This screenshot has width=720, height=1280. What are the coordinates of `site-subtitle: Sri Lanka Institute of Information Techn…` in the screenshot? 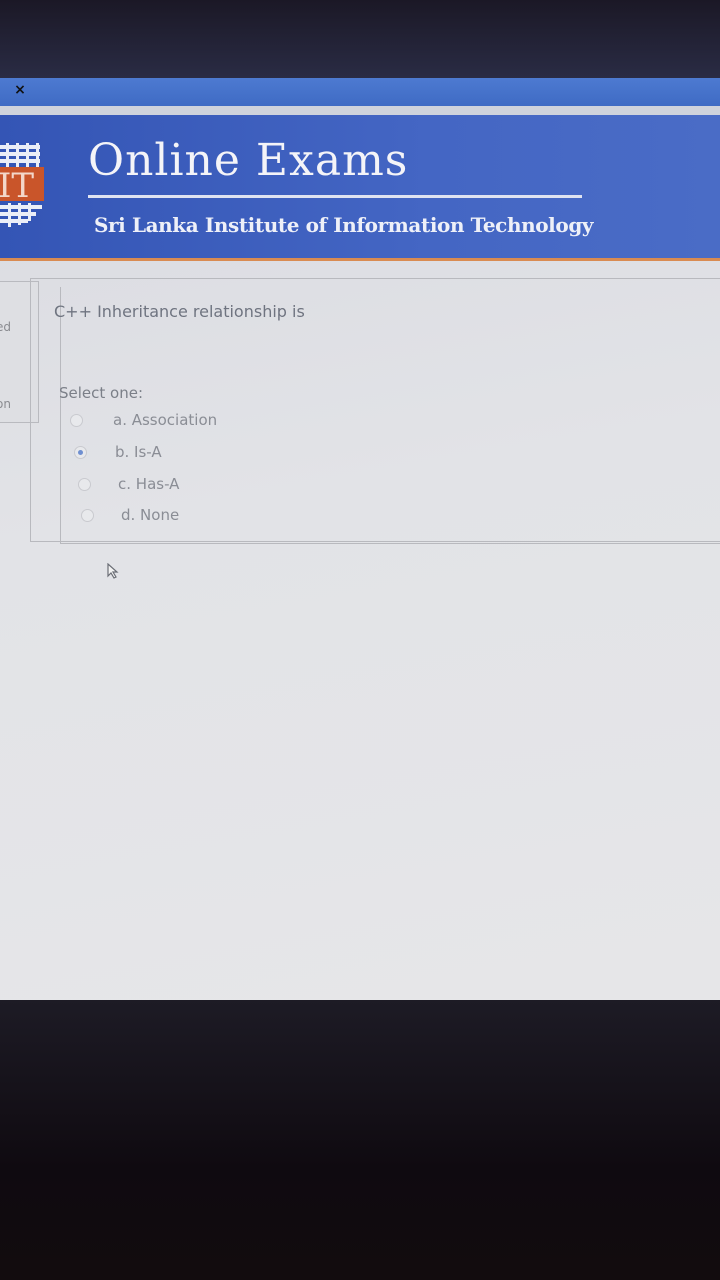 It's located at (344, 225).